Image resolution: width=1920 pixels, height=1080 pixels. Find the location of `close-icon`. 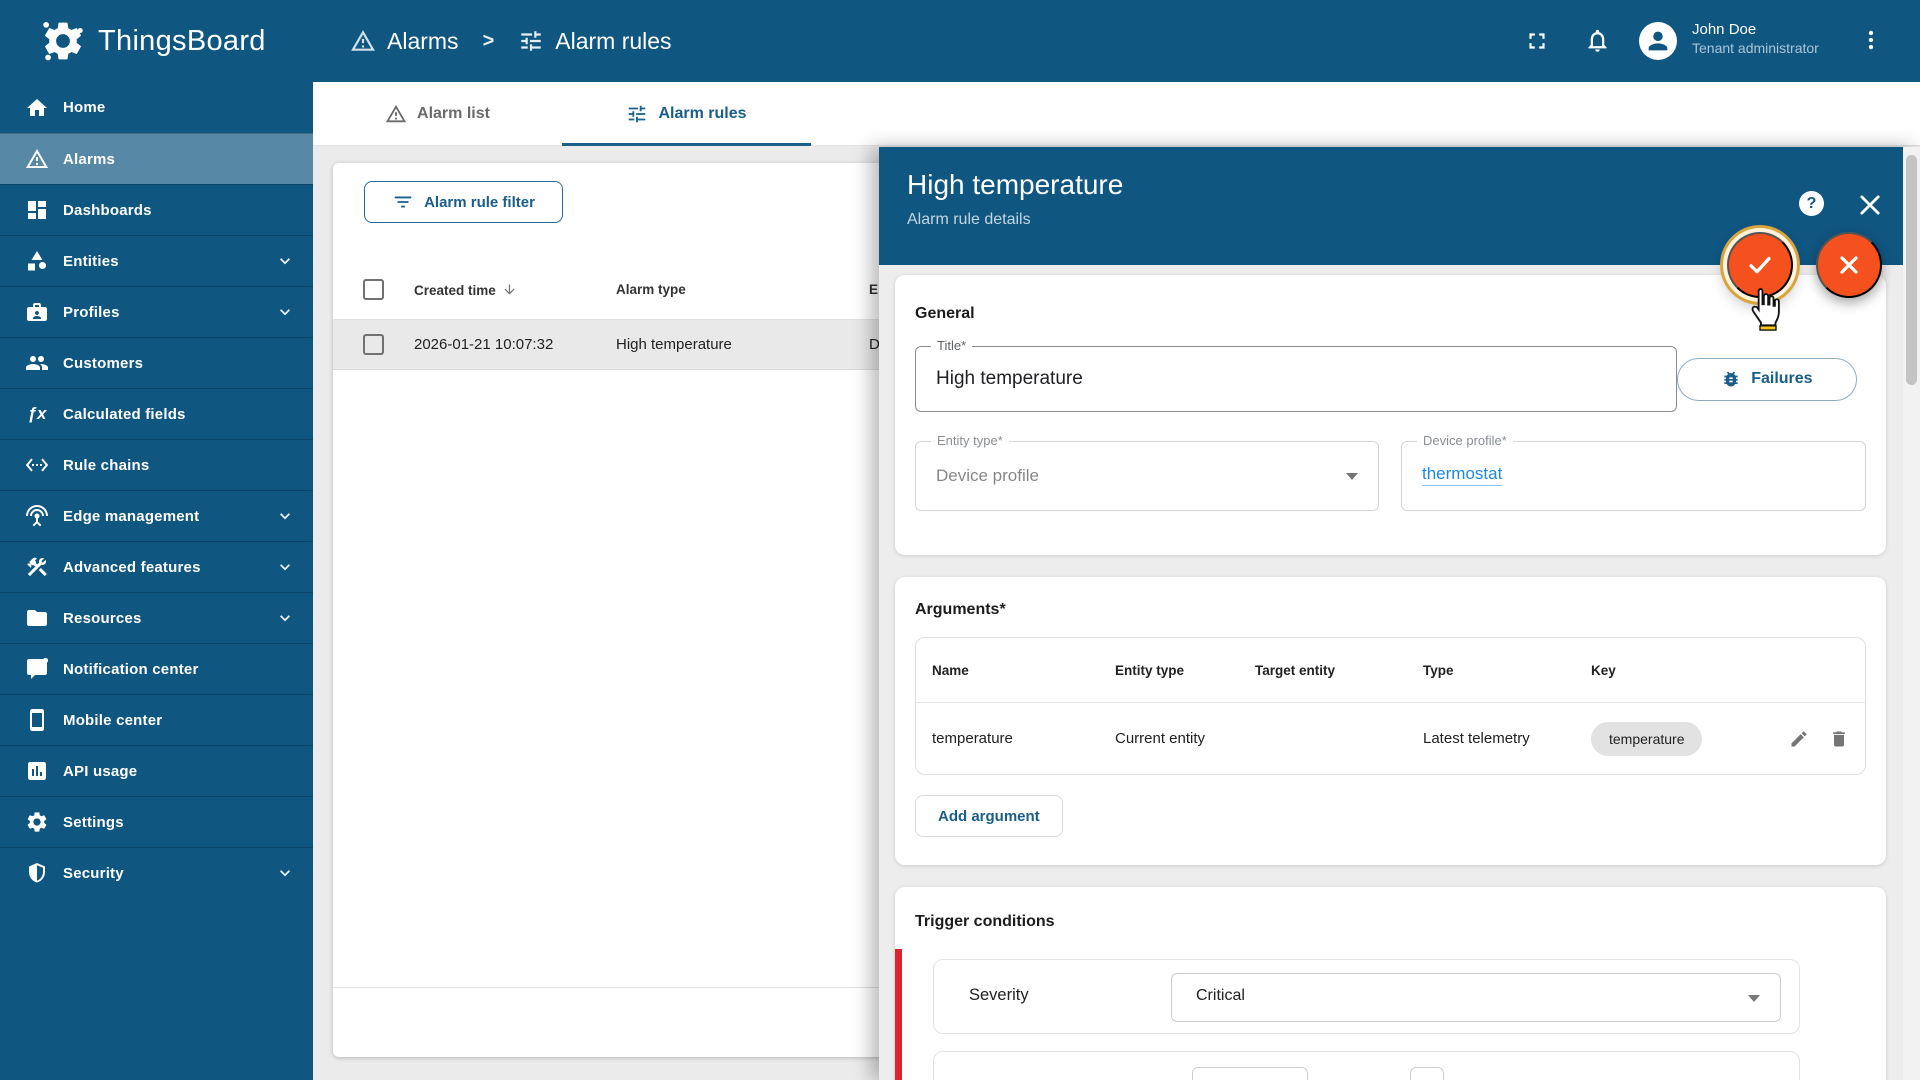

close-icon is located at coordinates (1870, 205).